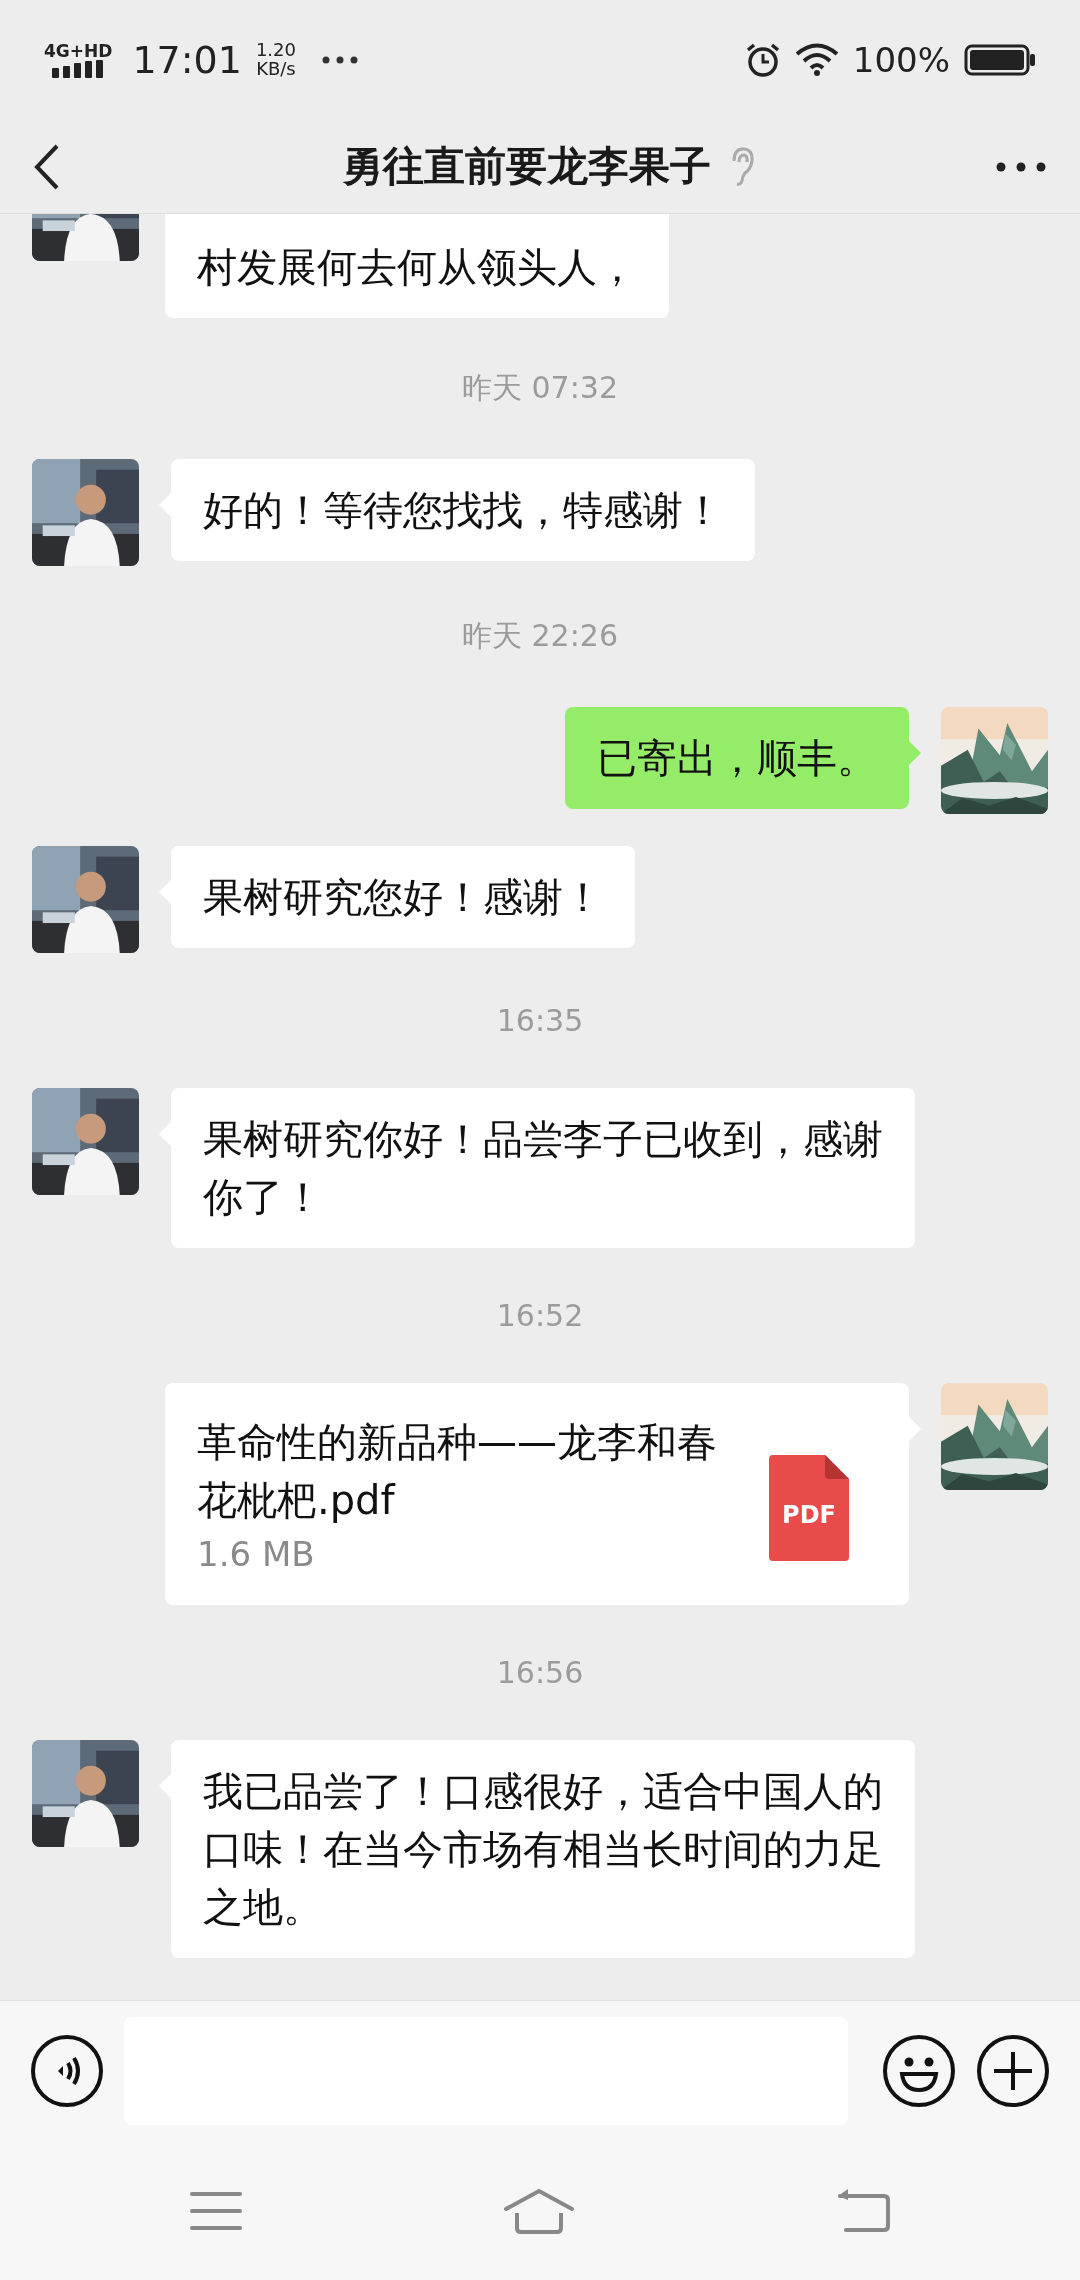 The width and height of the screenshot is (1080, 2280). I want to click on battery-percent: 100%, so click(901, 60).